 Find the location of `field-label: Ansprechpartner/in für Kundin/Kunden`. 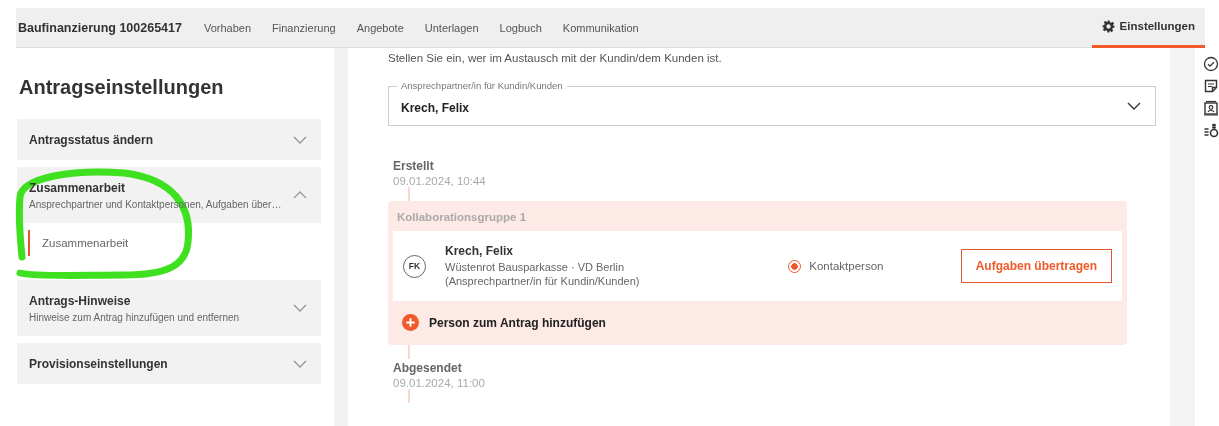

field-label: Ansprechpartner/in für Kundin/Kunden is located at coordinates (482, 85).